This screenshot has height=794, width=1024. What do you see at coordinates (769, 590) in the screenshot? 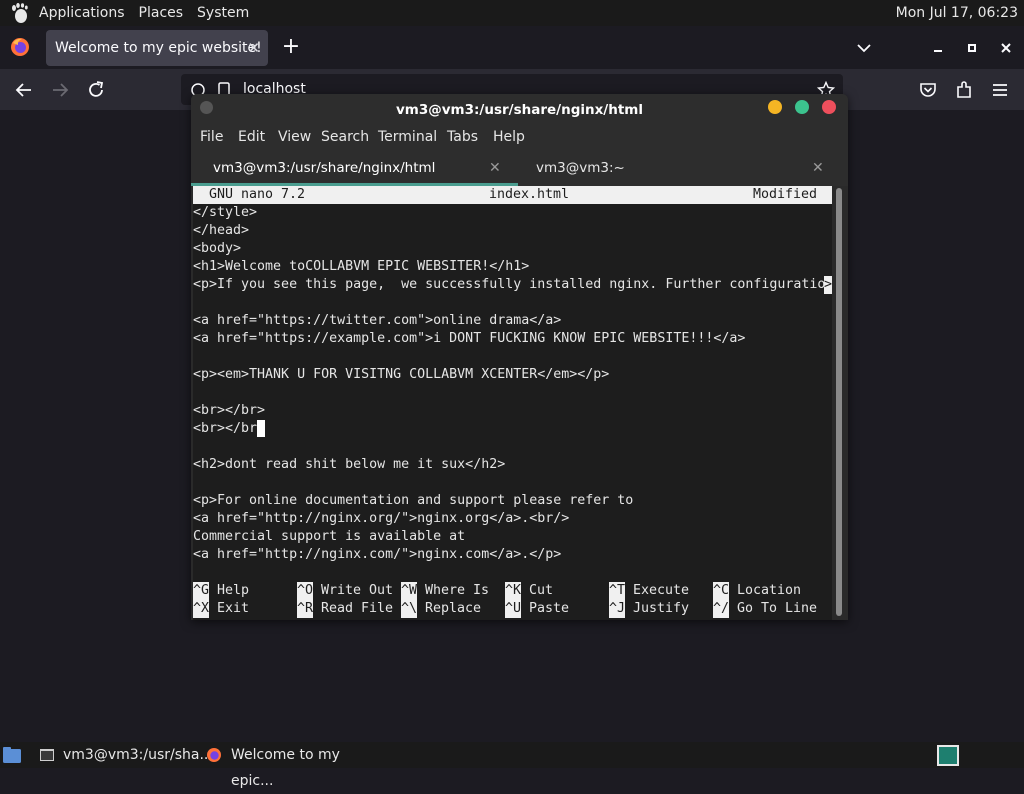
I see `shortcut-location: Location` at bounding box center [769, 590].